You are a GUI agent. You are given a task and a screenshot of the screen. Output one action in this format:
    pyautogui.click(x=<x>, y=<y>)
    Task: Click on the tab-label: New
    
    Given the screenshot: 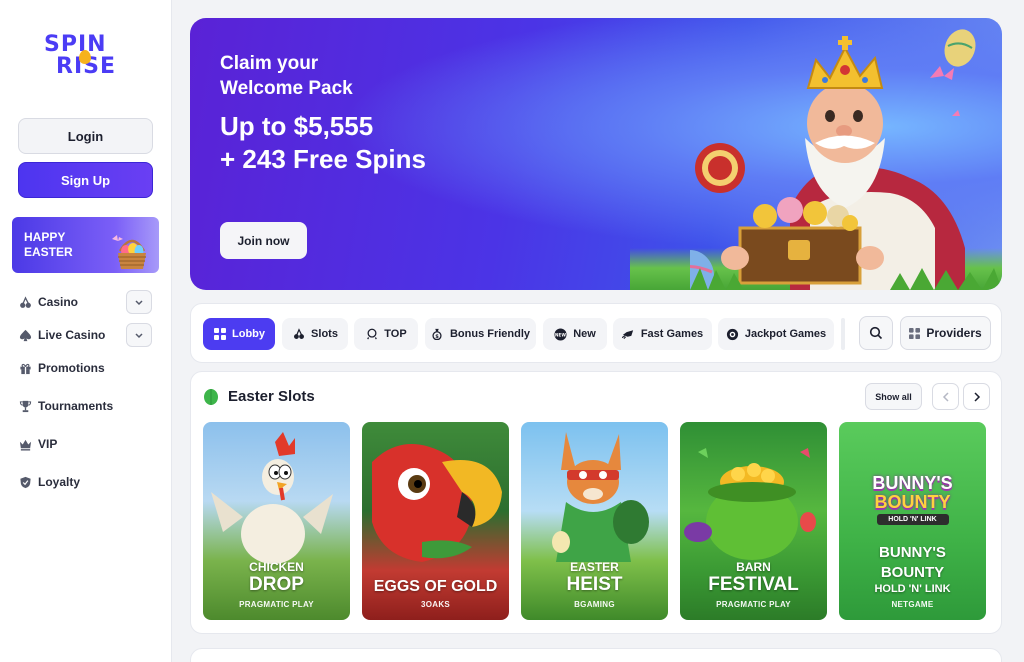 What is the action you would take?
    pyautogui.click(x=584, y=334)
    